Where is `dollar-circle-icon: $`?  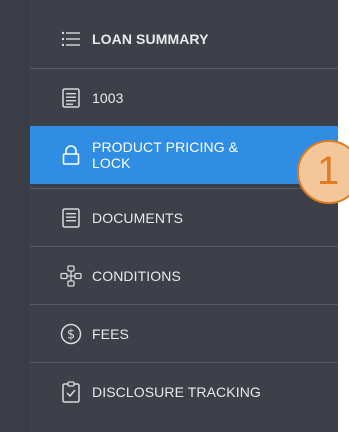 dollar-circle-icon: $ is located at coordinates (71, 334).